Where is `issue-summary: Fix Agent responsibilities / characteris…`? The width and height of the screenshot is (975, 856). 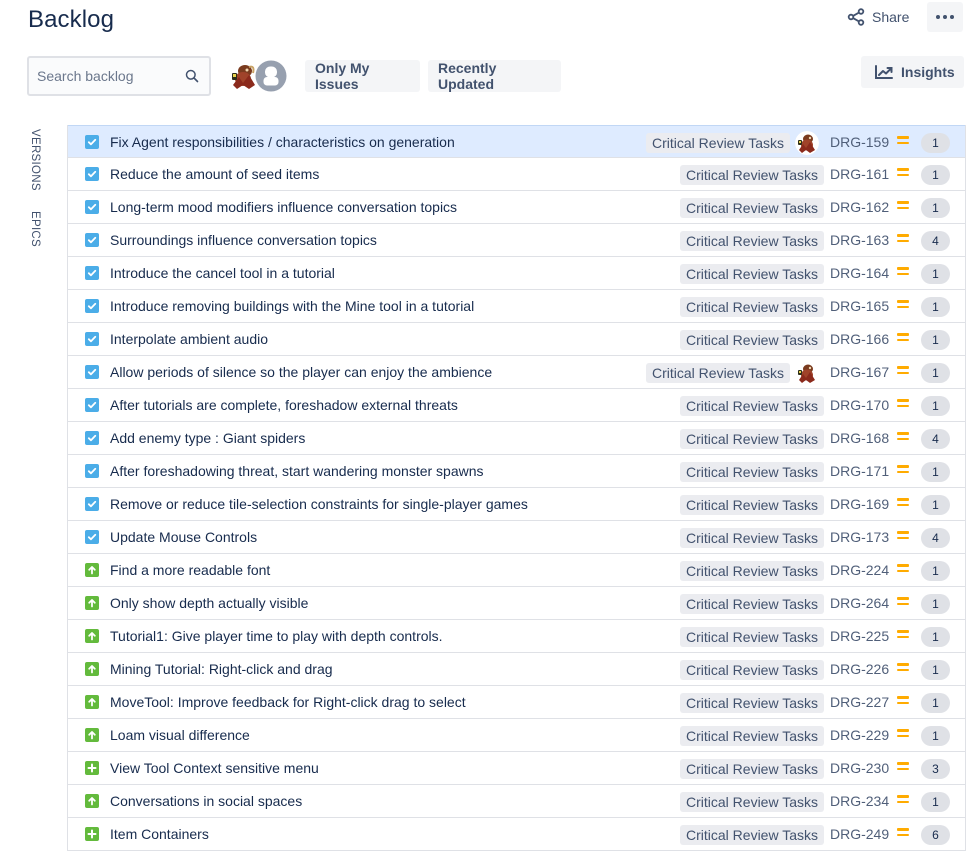
issue-summary: Fix Agent responsibilities / characteris… is located at coordinates (282, 142).